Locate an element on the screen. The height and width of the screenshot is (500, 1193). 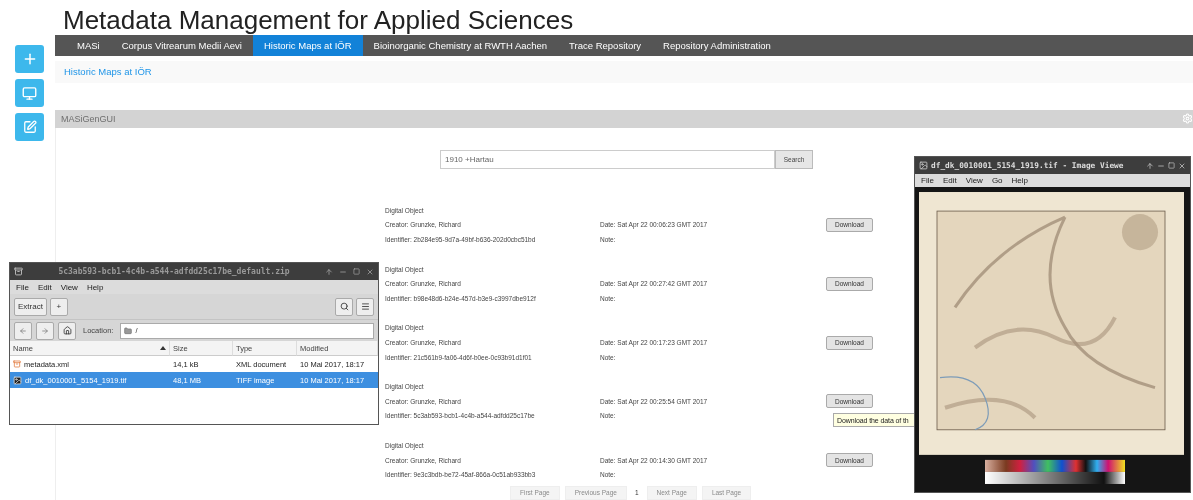
search-button is located at coordinates (344, 306).